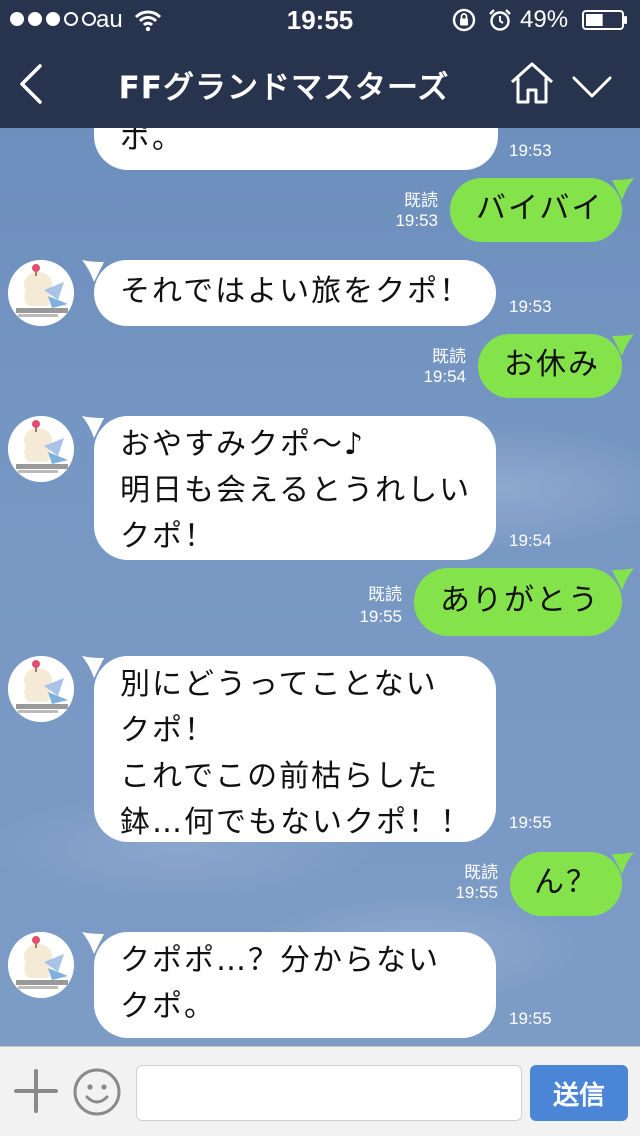 The width and height of the screenshot is (640, 1136). Describe the element at coordinates (579, 1093) in the screenshot. I see `send-button: 送信` at that location.